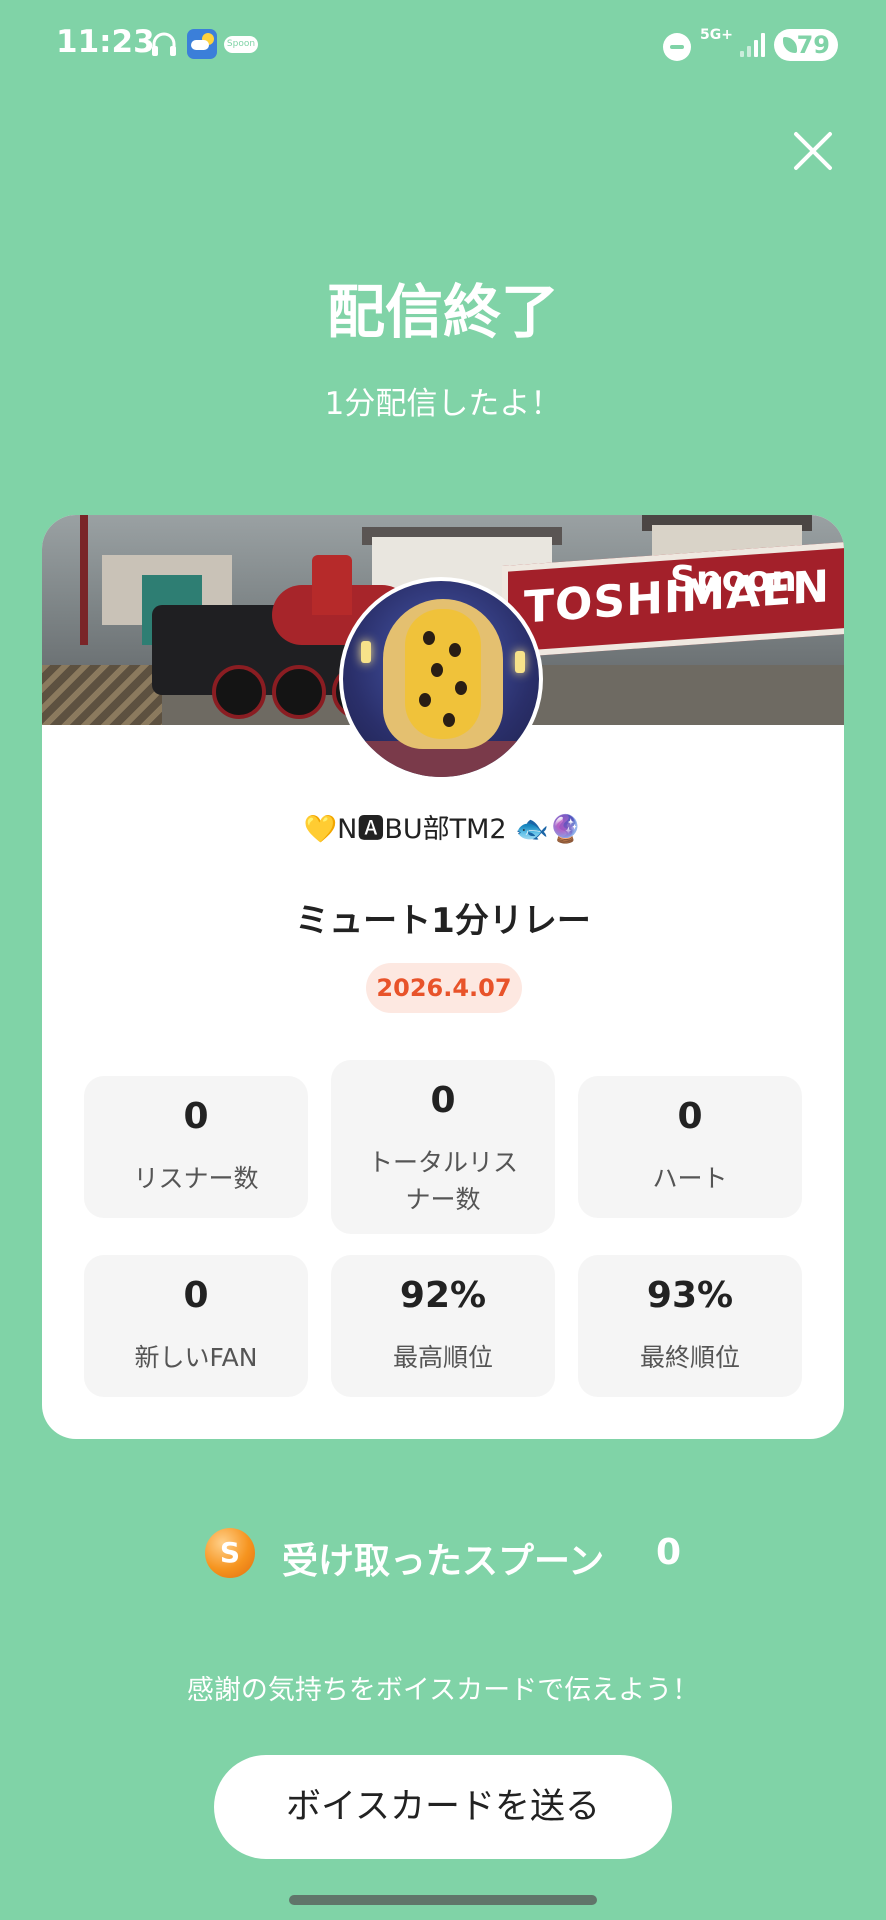 The width and height of the screenshot is (886, 1920). I want to click on page-title: 配信終了, so click(442, 312).